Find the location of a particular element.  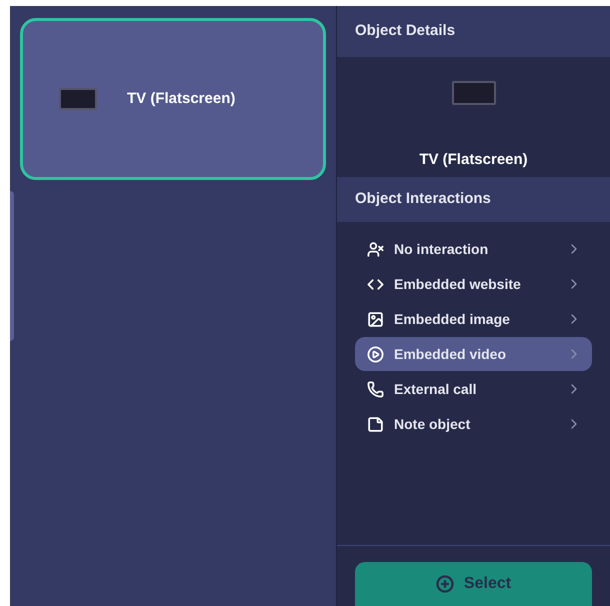

interaction-label: Note object is located at coordinates (433, 424).